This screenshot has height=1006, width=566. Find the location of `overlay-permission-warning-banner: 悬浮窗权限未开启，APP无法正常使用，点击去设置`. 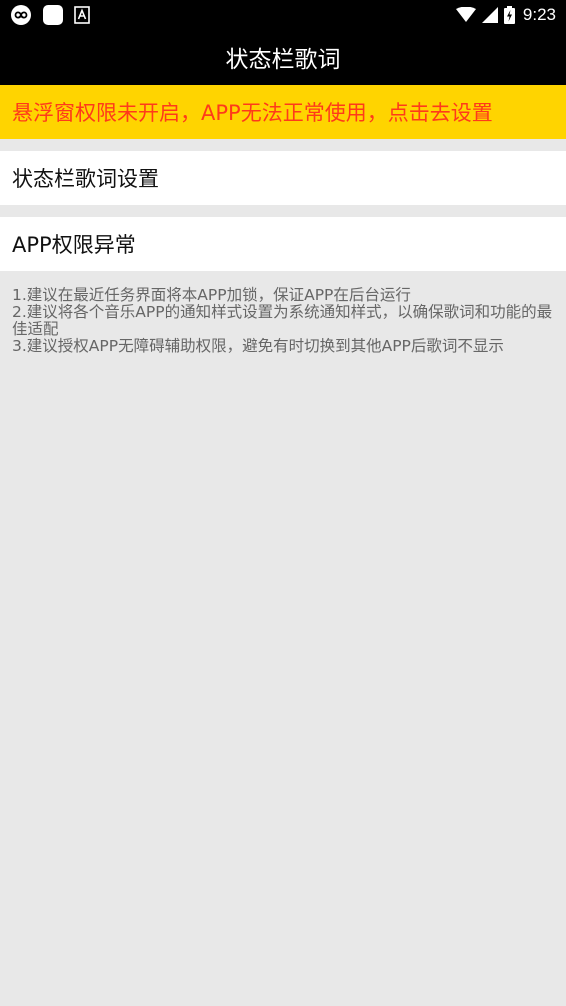

overlay-permission-warning-banner: 悬浮窗权限未开启，APP无法正常使用，点击去设置 is located at coordinates (283, 112).